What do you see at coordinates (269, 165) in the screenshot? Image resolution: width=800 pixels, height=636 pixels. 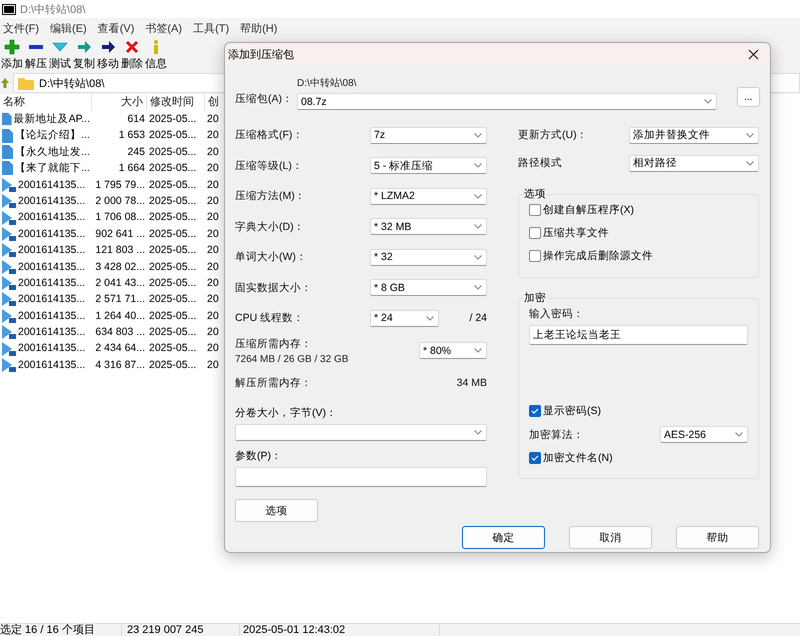 I see `field-label: 压缩等级(L)：` at bounding box center [269, 165].